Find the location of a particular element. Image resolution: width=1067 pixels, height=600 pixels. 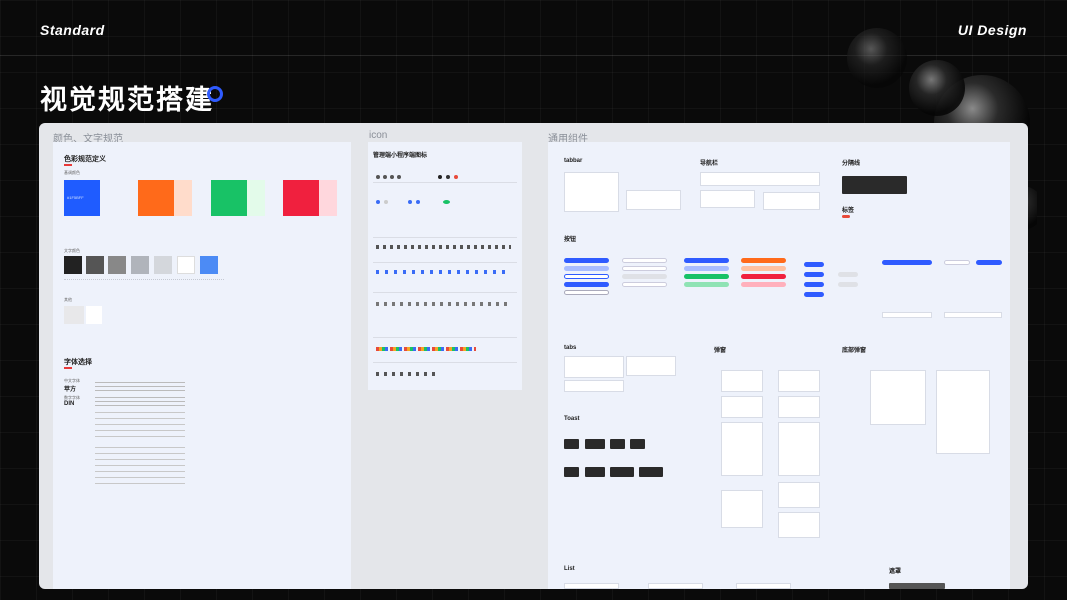

orange-light-button is located at coordinates (763, 268).